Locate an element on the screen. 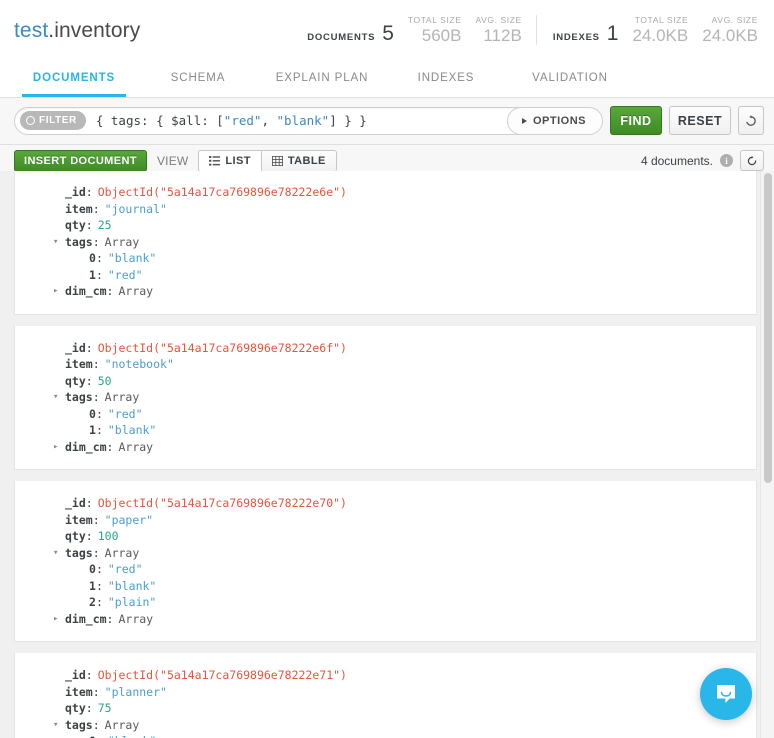  filter-badge: FILTER is located at coordinates (53, 120).